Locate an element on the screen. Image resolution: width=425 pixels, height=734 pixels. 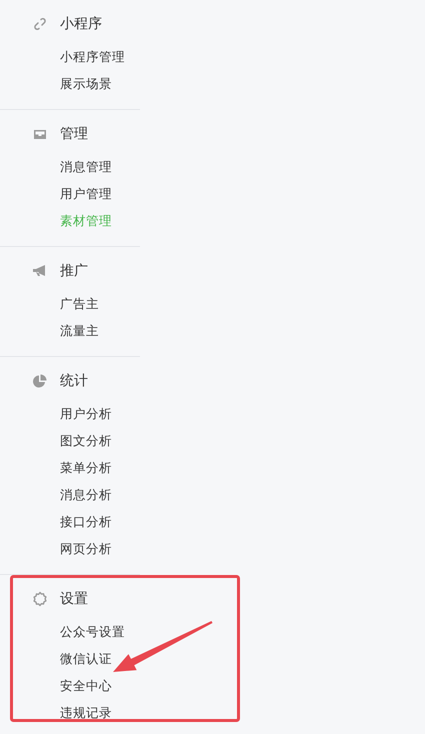
menu-item: 流量主 is located at coordinates (70, 330).